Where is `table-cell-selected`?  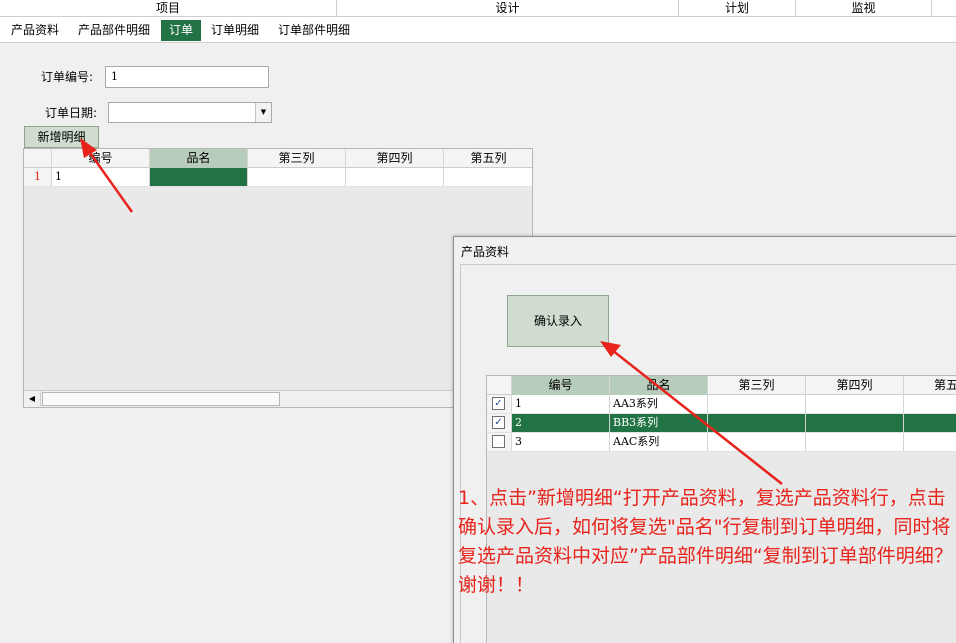
table-cell-selected is located at coordinates (199, 177).